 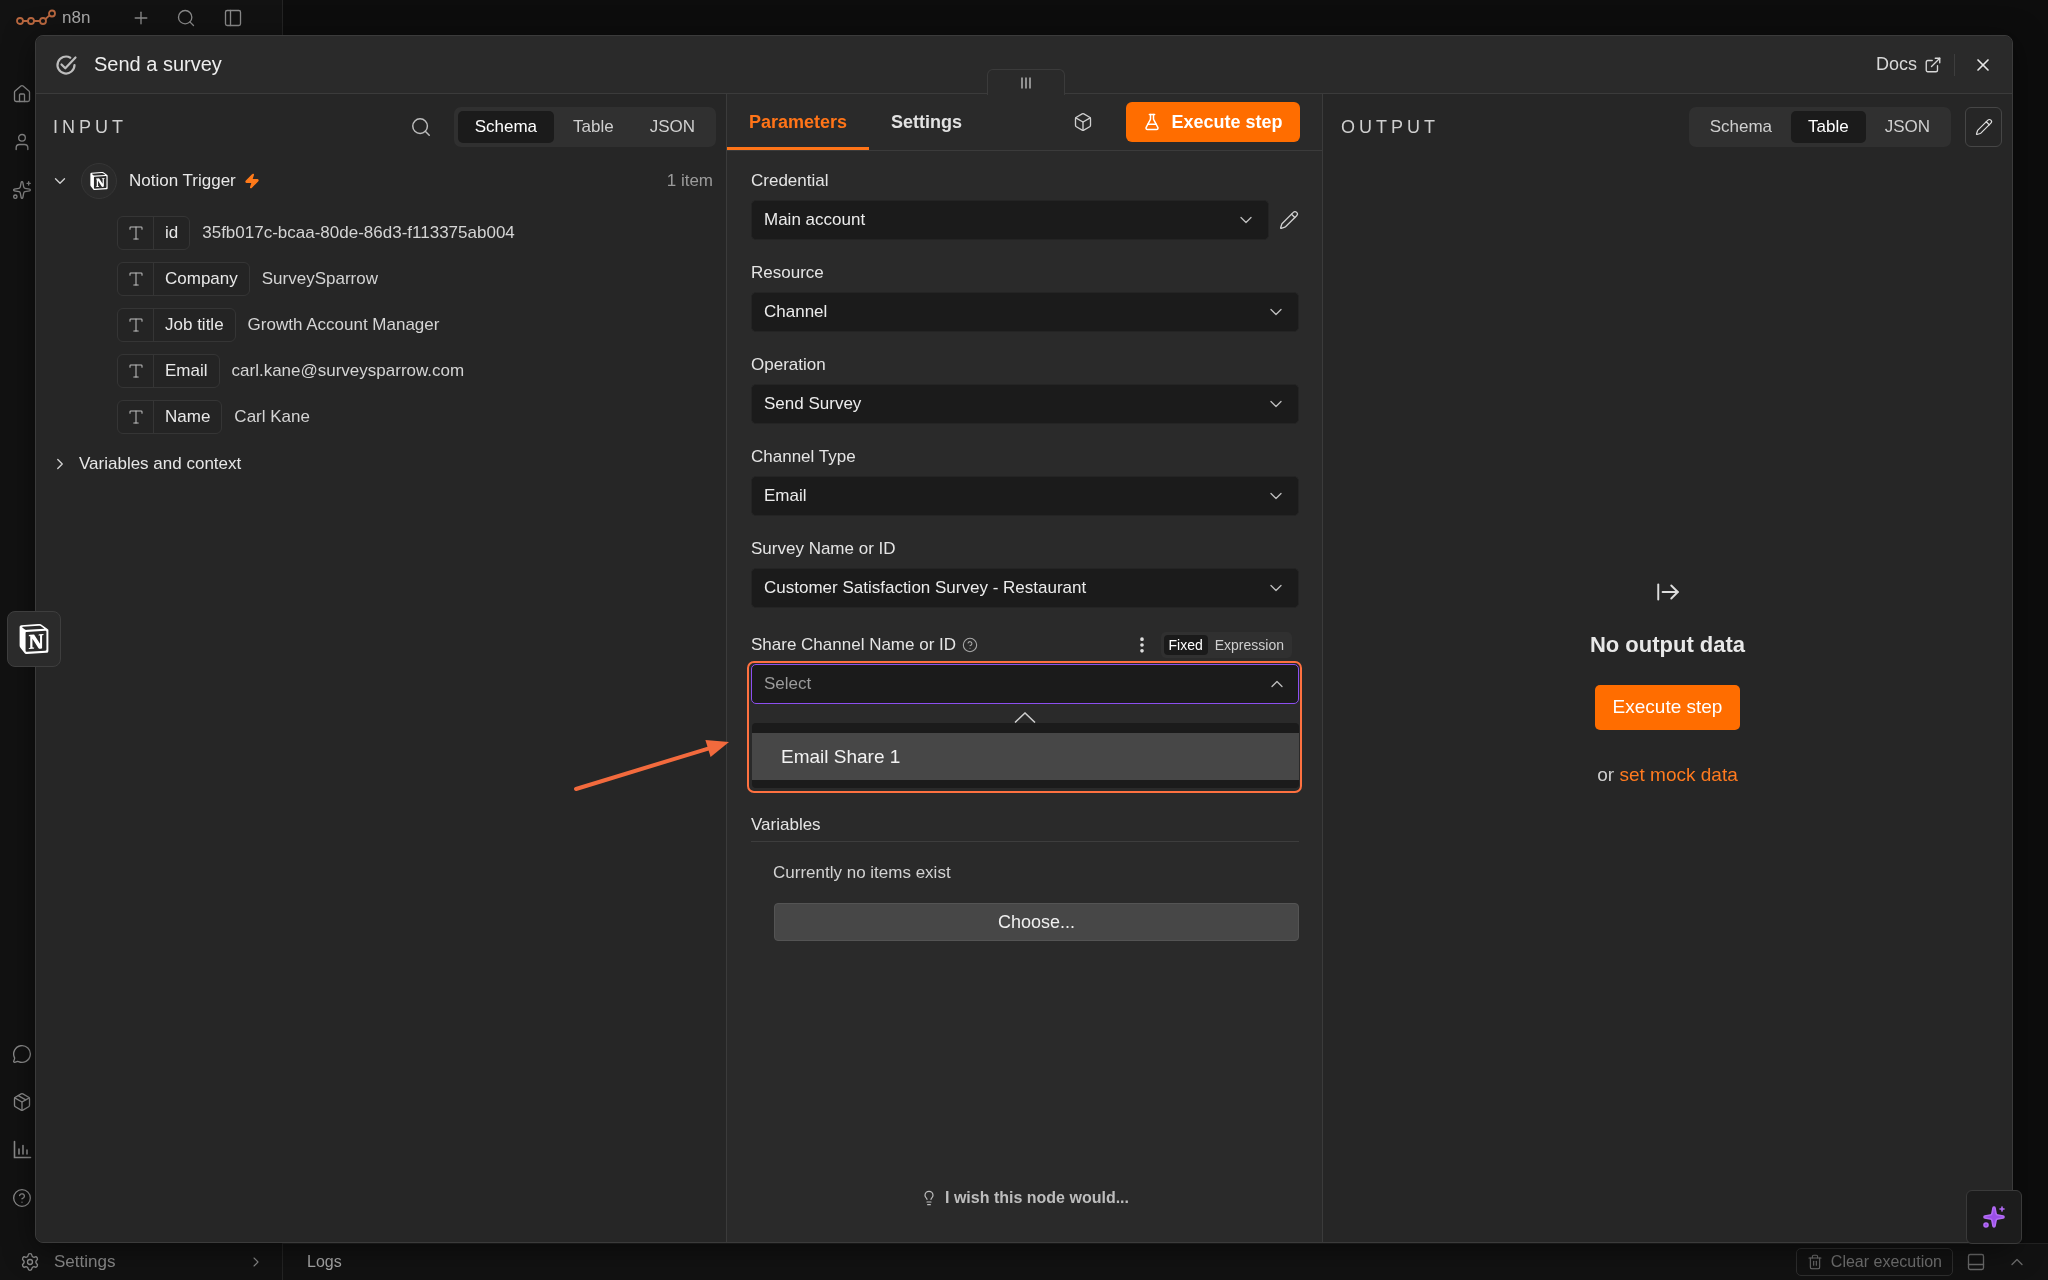 I want to click on panel-heading: OUTPUT, so click(x=1390, y=127).